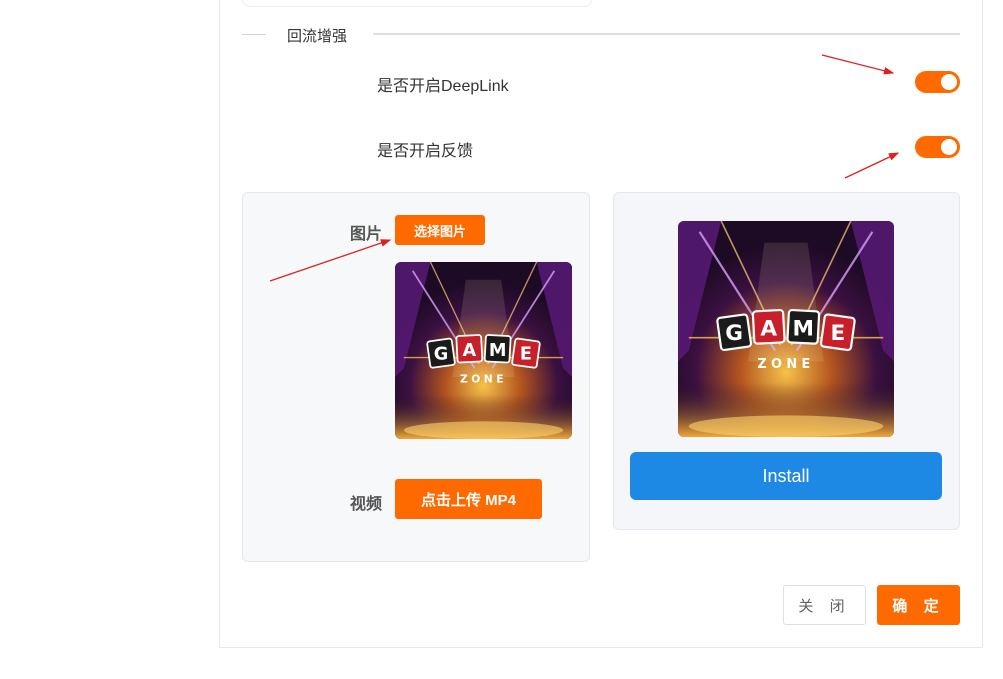 This screenshot has height=679, width=1003. Describe the element at coordinates (440, 230) in the screenshot. I see `choose-image-button: 选择图片` at that location.